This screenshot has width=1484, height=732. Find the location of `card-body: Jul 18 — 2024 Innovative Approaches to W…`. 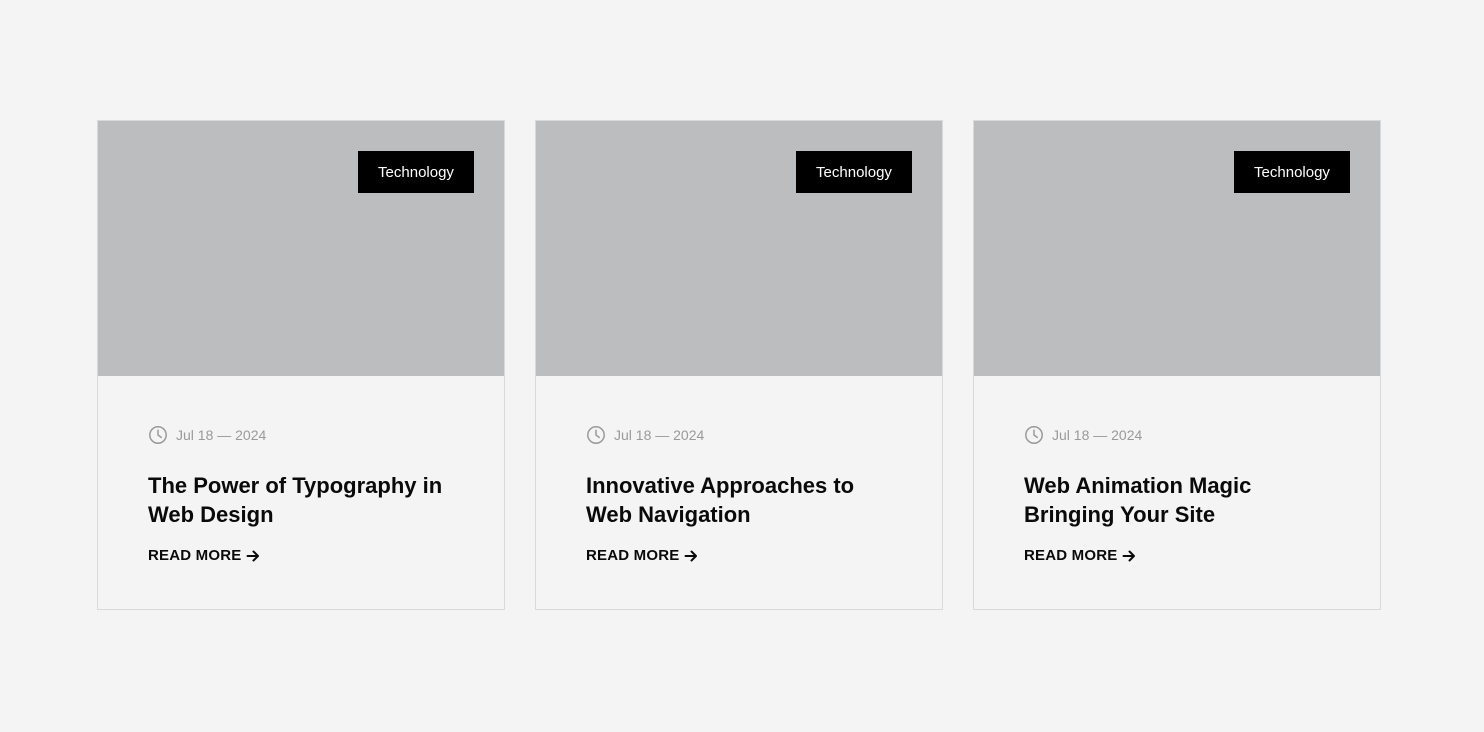

card-body: Jul 18 — 2024 Innovative Approaches to W… is located at coordinates (744, 494).